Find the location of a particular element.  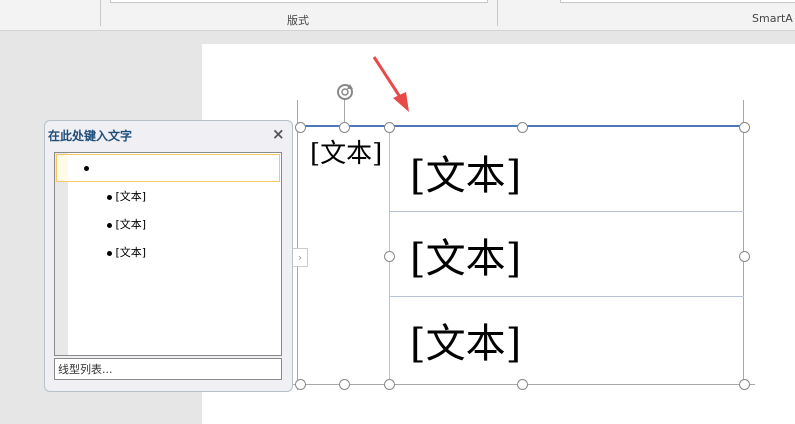

group-label-layout: 版式 is located at coordinates (298, 20).